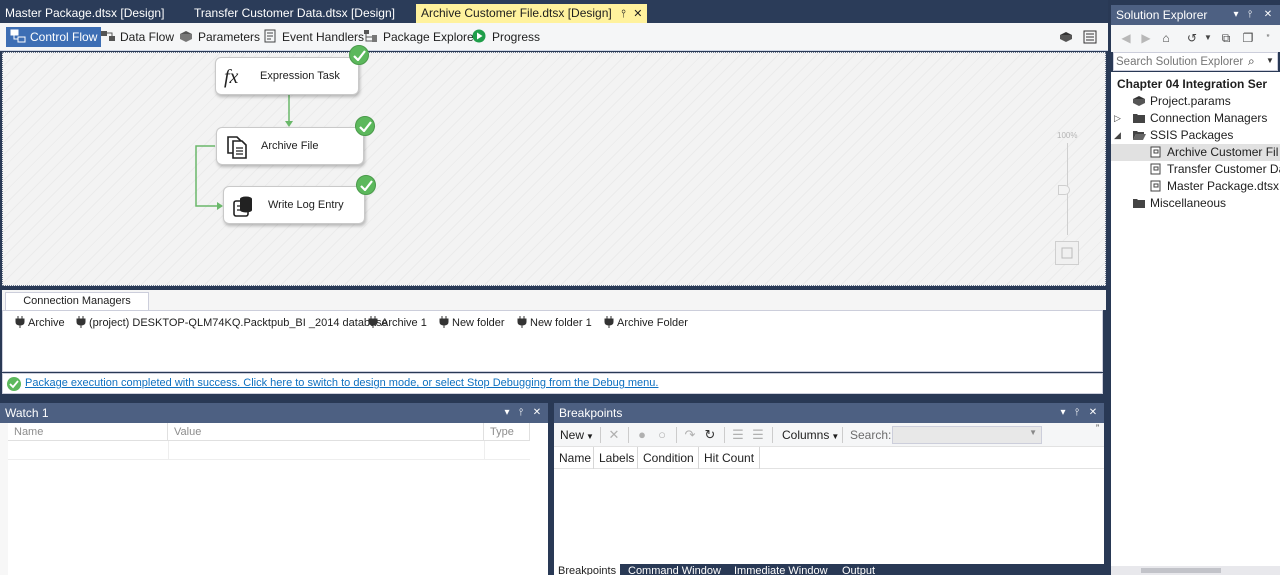 The width and height of the screenshot is (1280, 575). What do you see at coordinates (219, 37) in the screenshot?
I see `tab-parameters: Parameters` at bounding box center [219, 37].